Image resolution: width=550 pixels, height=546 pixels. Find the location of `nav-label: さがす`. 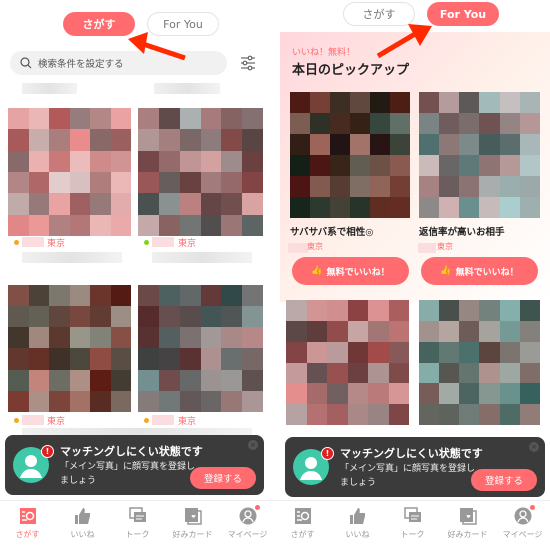

nav-label: さがす is located at coordinates (302, 534).